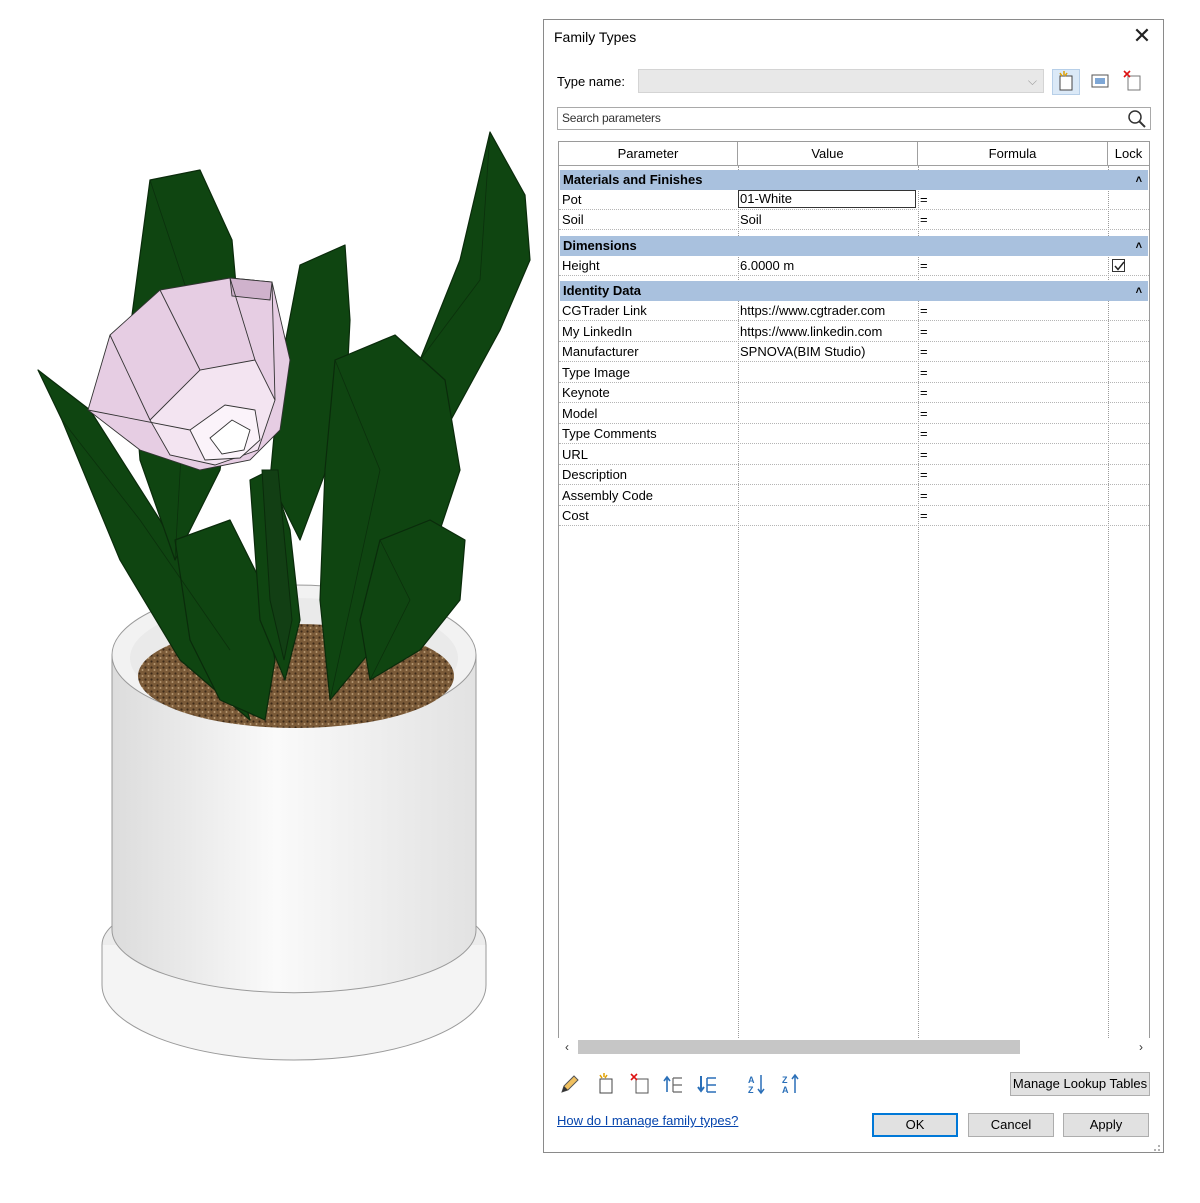  Describe the element at coordinates (1106, 1125) in the screenshot. I see `apply-button: Apply` at that location.